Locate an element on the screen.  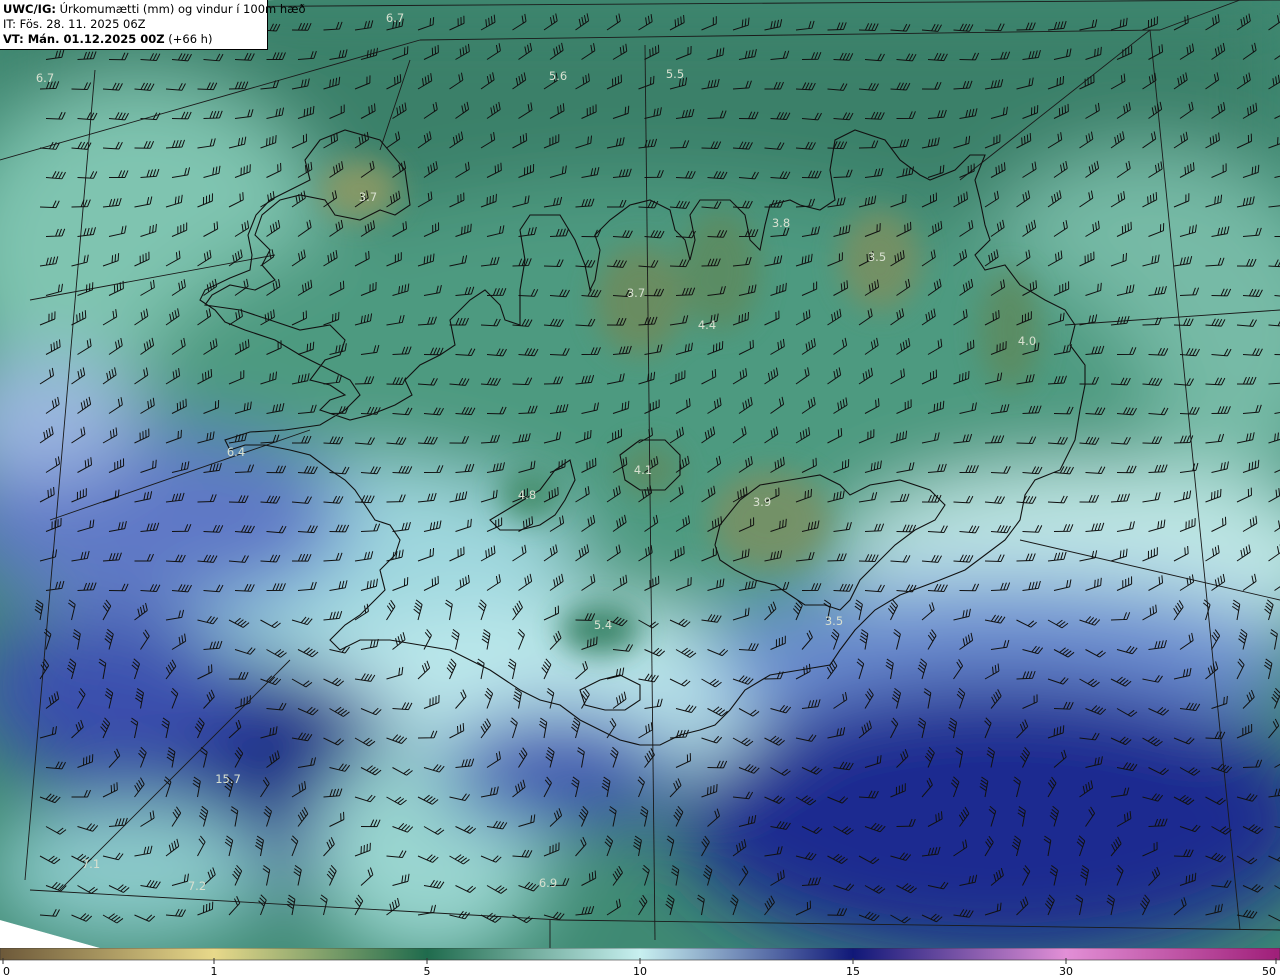
product-title: Úrkomumætti (mm) og vindur í 100m hæð is located at coordinates (182, 9).